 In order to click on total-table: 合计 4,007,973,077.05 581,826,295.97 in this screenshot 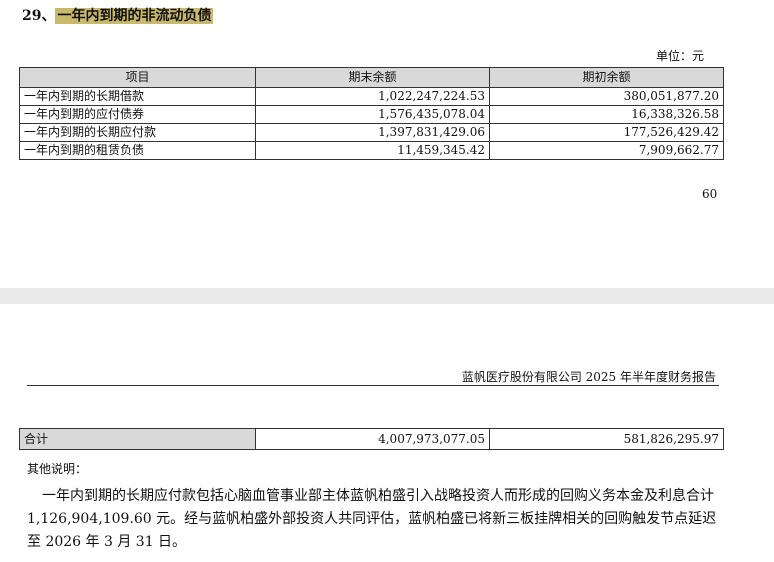, I will do `click(372, 439)`.